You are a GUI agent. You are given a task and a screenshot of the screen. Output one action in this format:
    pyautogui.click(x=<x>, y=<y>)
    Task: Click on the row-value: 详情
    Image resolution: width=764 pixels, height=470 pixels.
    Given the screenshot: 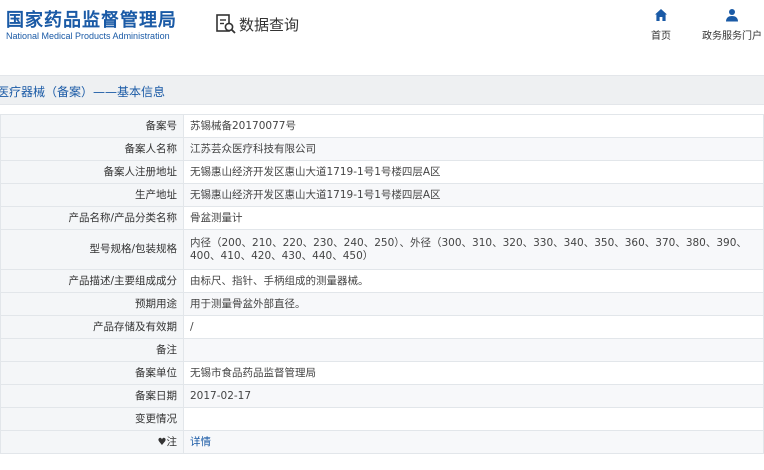 What is the action you would take?
    pyautogui.click(x=473, y=442)
    